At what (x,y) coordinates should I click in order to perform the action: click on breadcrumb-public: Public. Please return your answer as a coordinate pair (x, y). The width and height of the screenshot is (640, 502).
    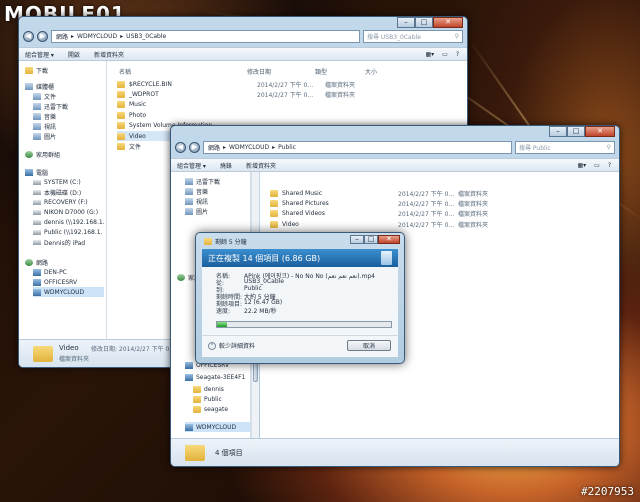
    Looking at the image, I should click on (287, 147).